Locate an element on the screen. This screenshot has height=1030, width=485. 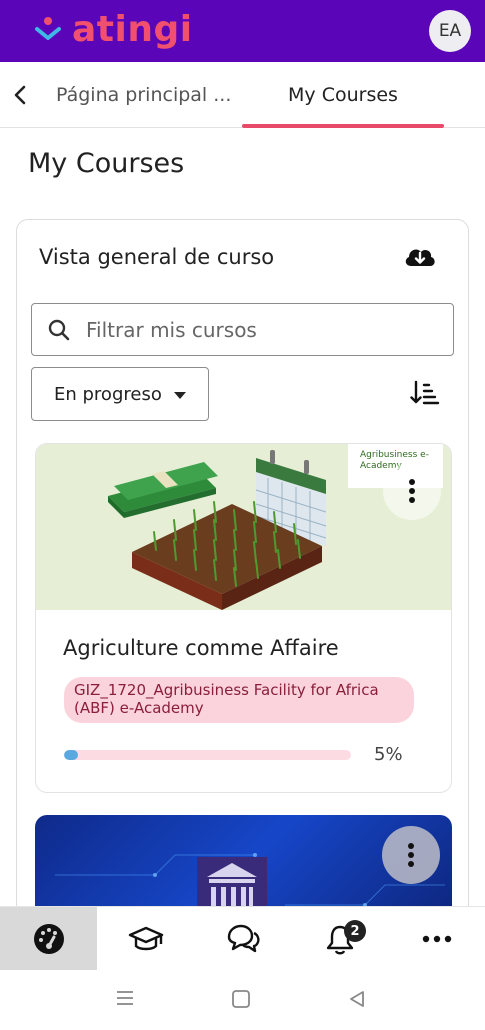
course-name: Agriculture comme Affaire is located at coordinates (201, 648).